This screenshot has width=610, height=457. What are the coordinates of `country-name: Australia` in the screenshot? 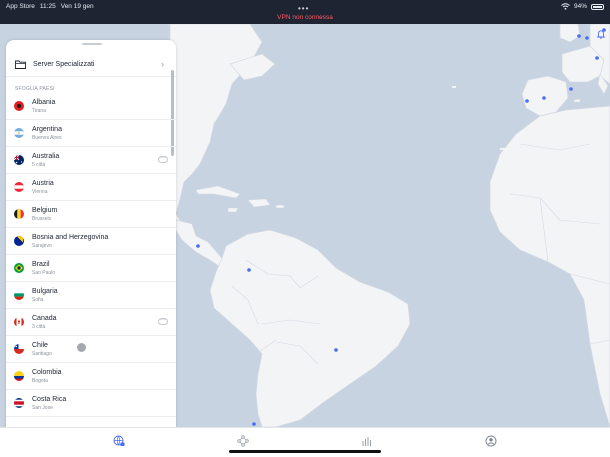 It's located at (46, 156).